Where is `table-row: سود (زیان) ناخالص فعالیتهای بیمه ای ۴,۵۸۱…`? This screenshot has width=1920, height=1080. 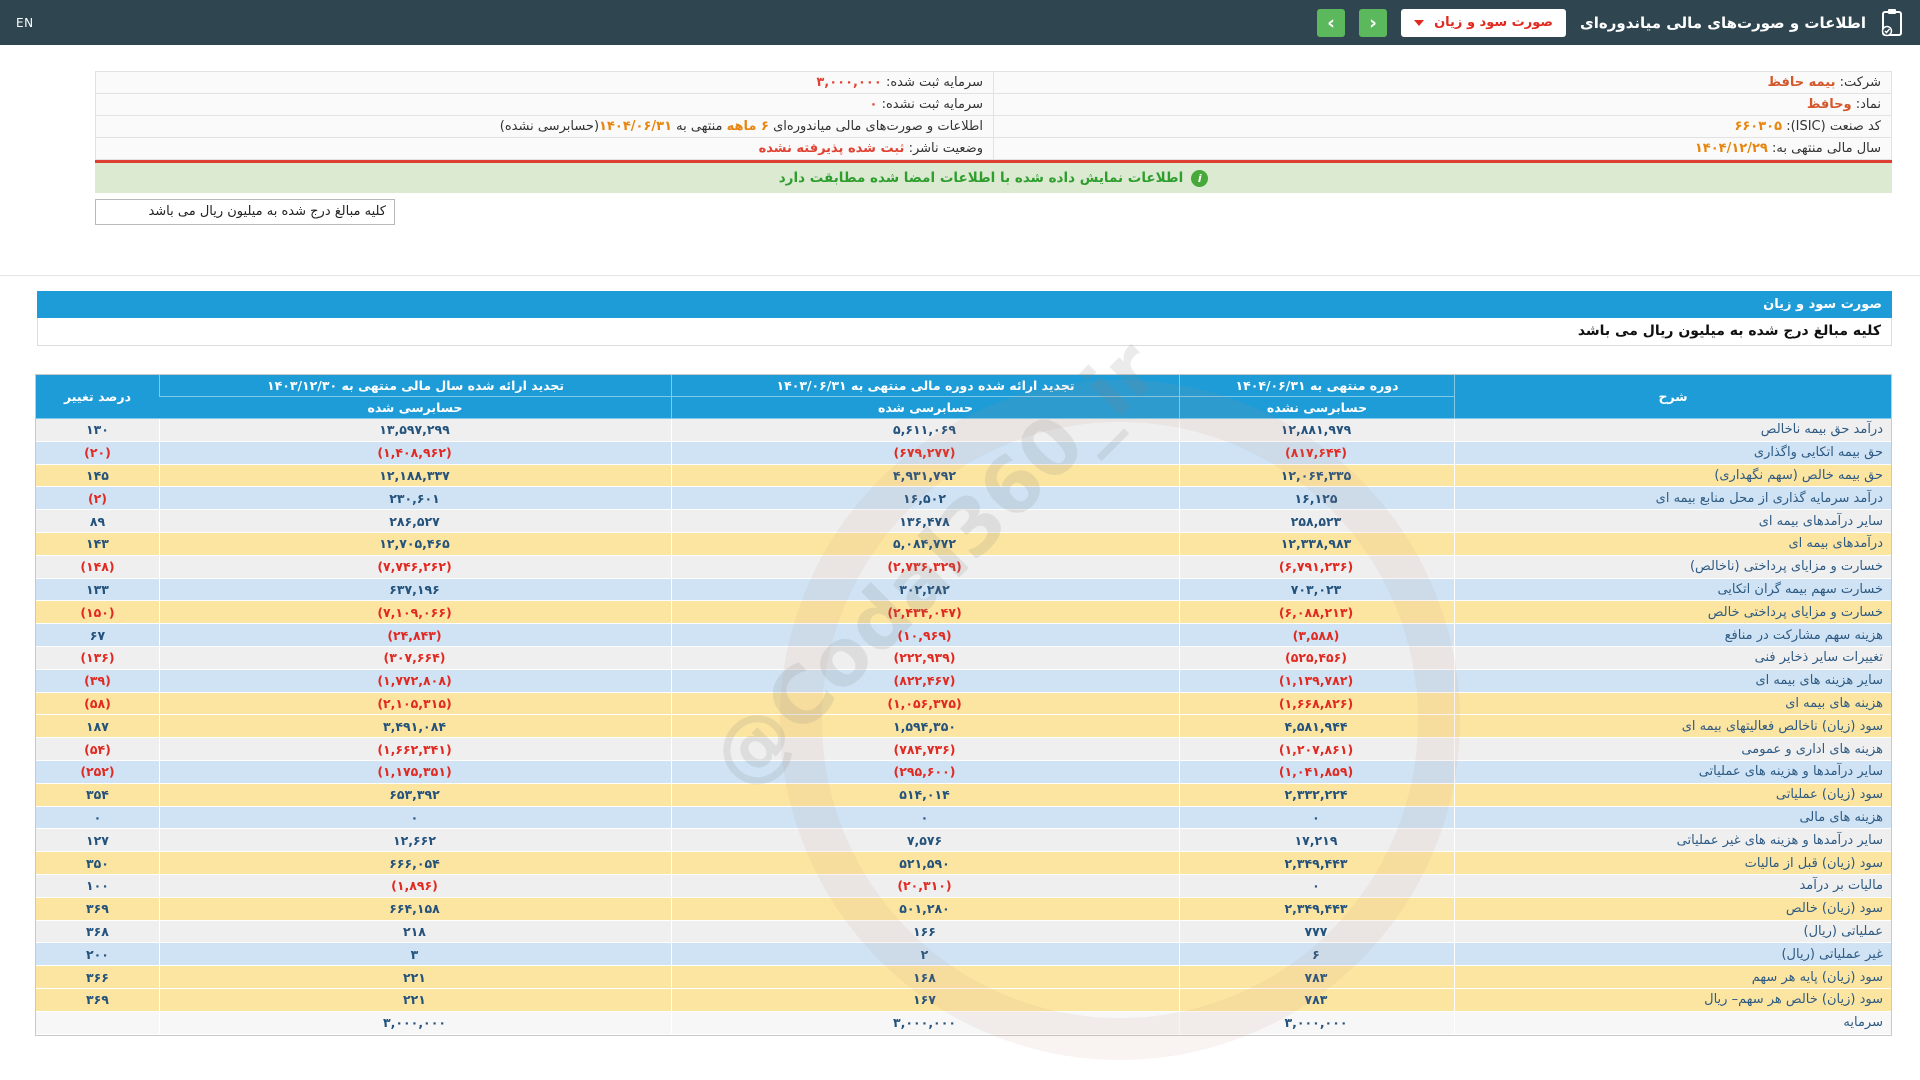 table-row: سود (زیان) ناخالص فعالیتهای بیمه ای ۴,۵۸۱… is located at coordinates (963, 727).